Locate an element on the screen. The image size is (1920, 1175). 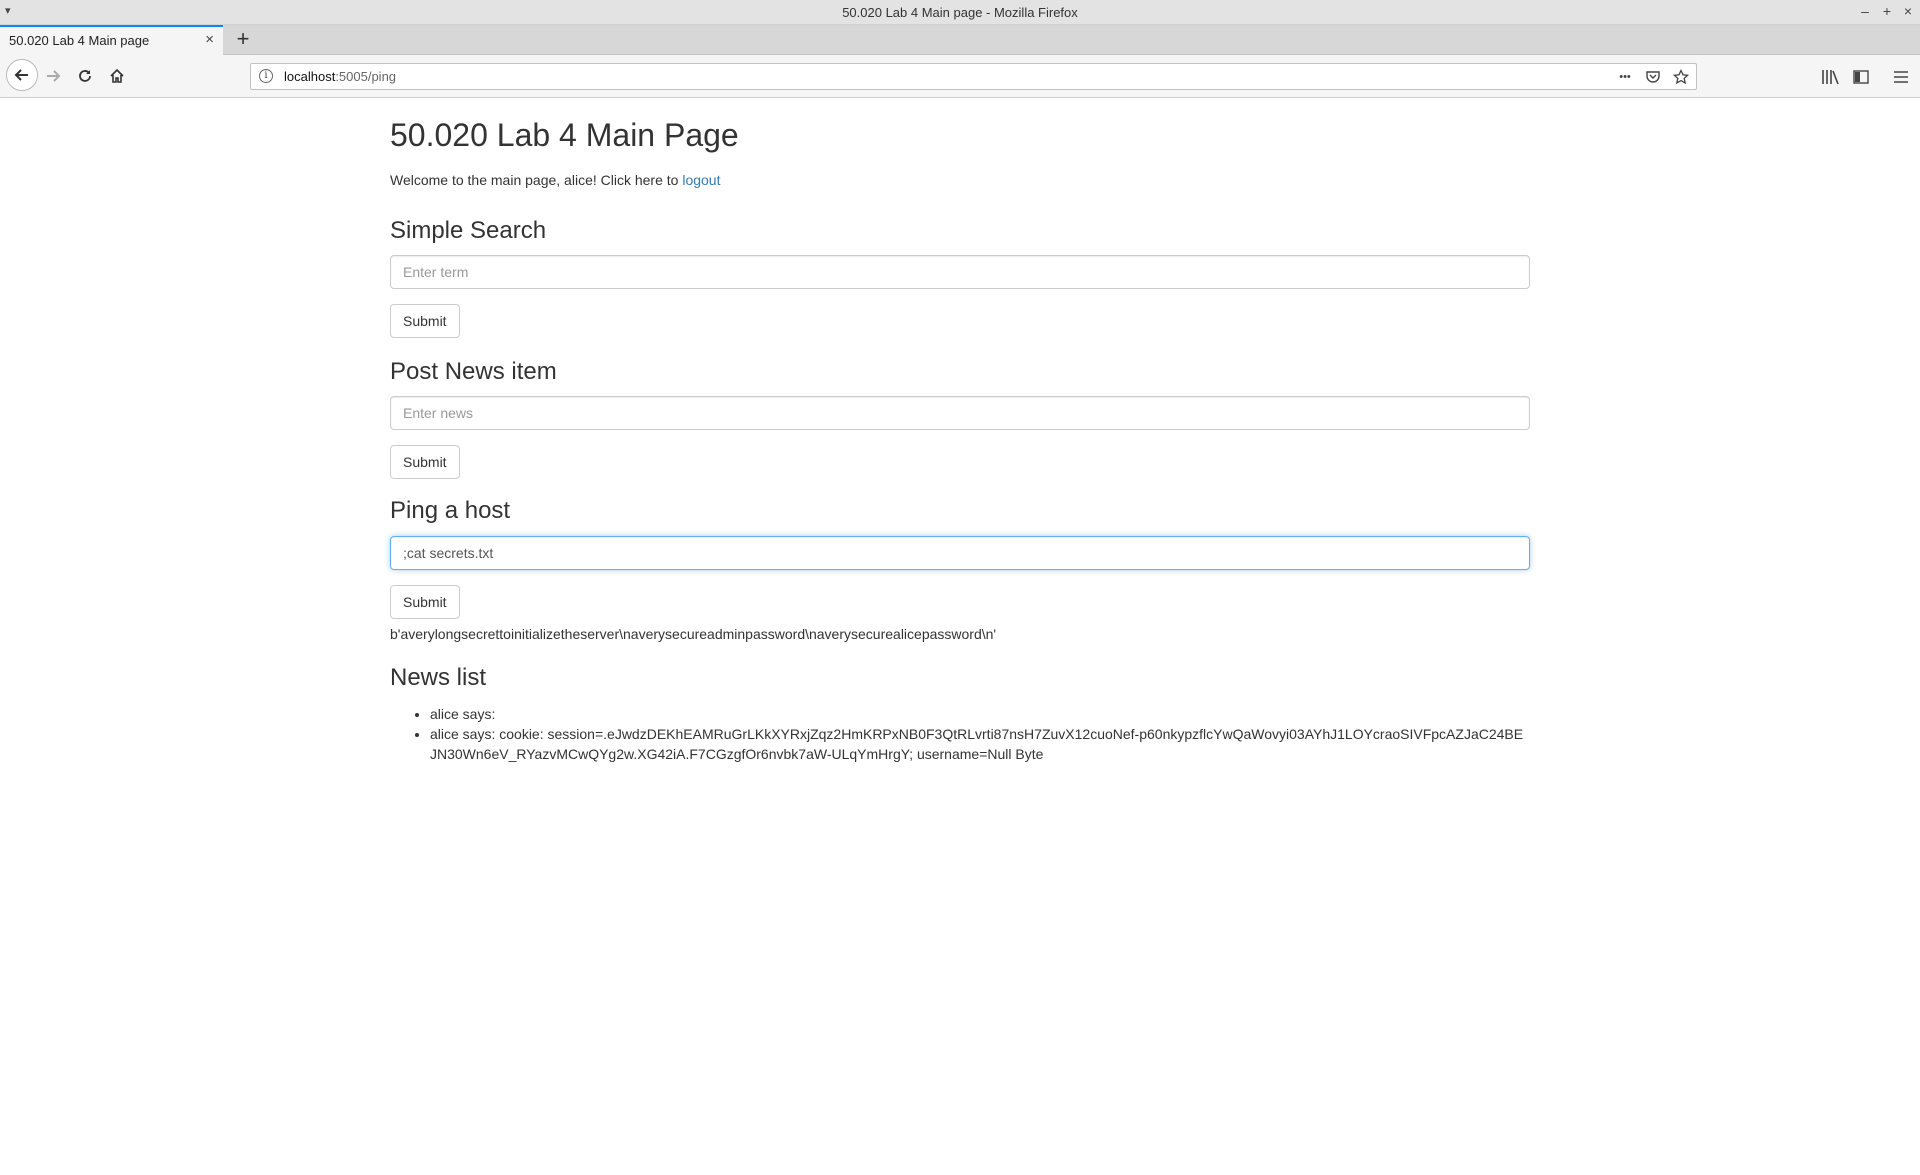
hamburger-menu-icon is located at coordinates (1901, 77).